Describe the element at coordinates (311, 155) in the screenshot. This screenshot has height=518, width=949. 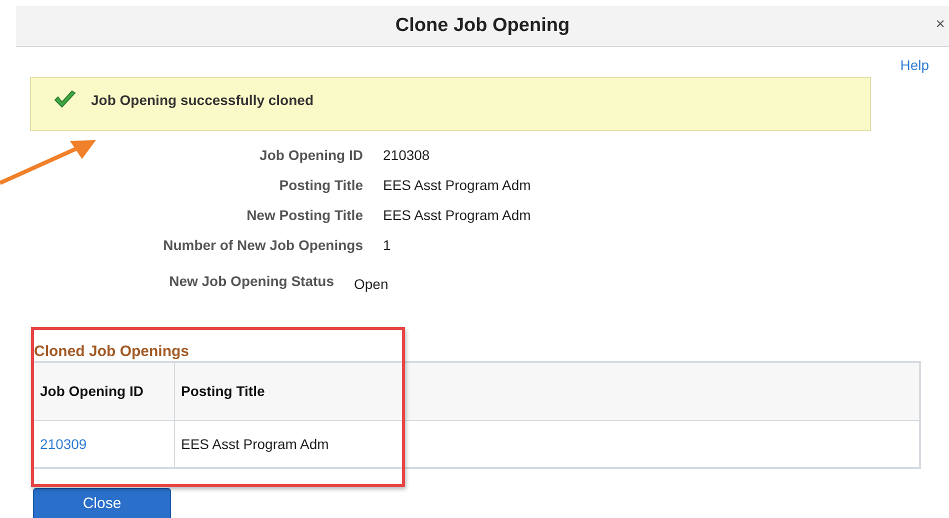
I see `field-label: Job Opening ID` at that location.